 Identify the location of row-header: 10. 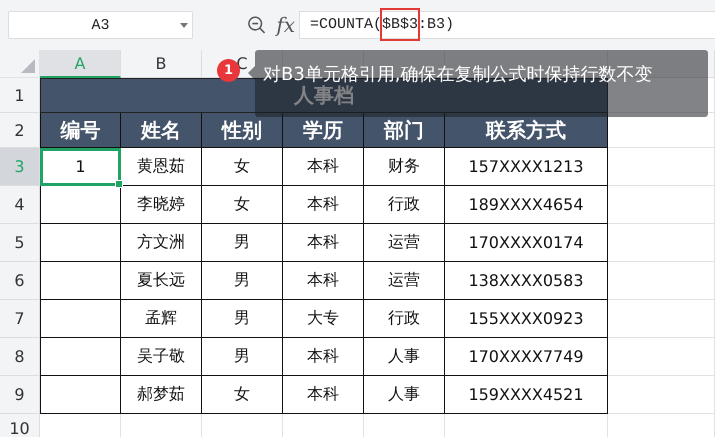
(20, 425).